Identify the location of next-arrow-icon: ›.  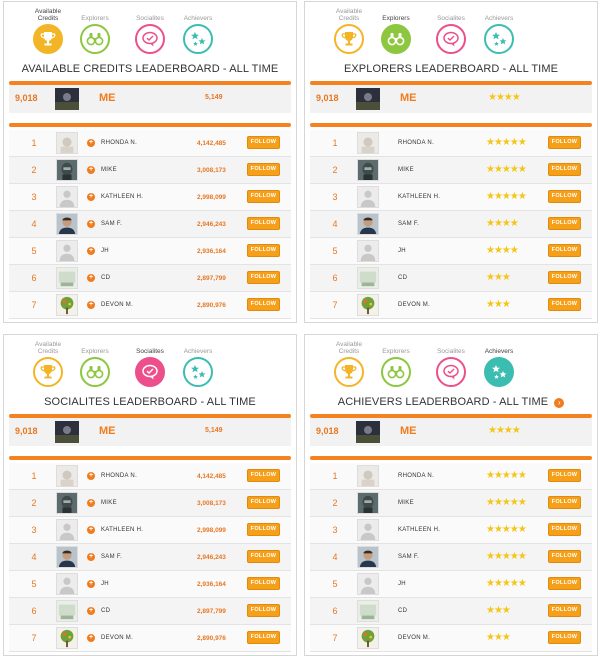
(559, 403).